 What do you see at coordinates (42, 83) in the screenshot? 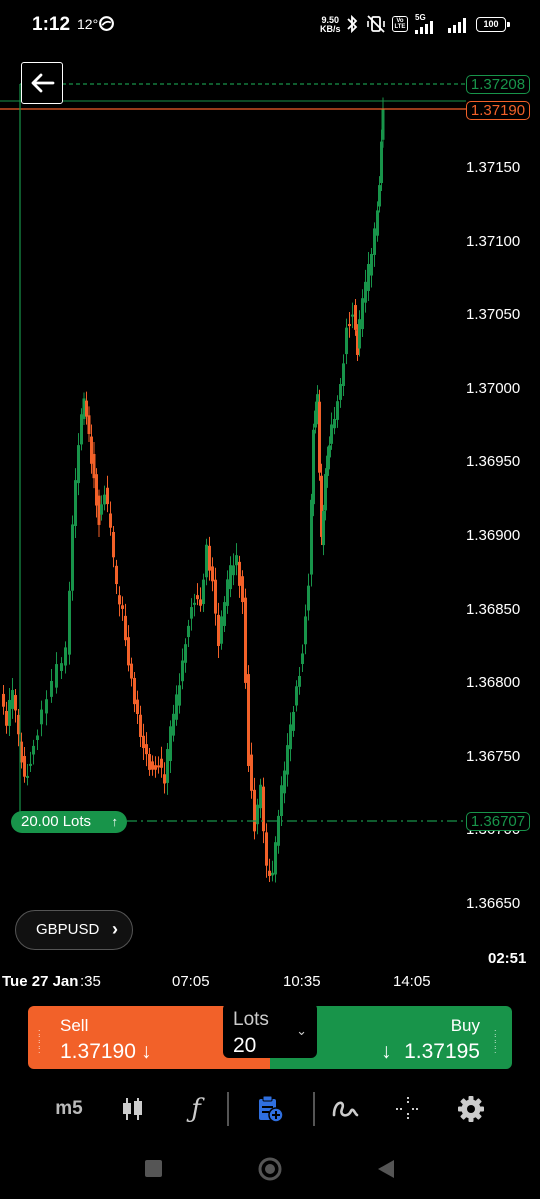
I see `back-button` at bounding box center [42, 83].